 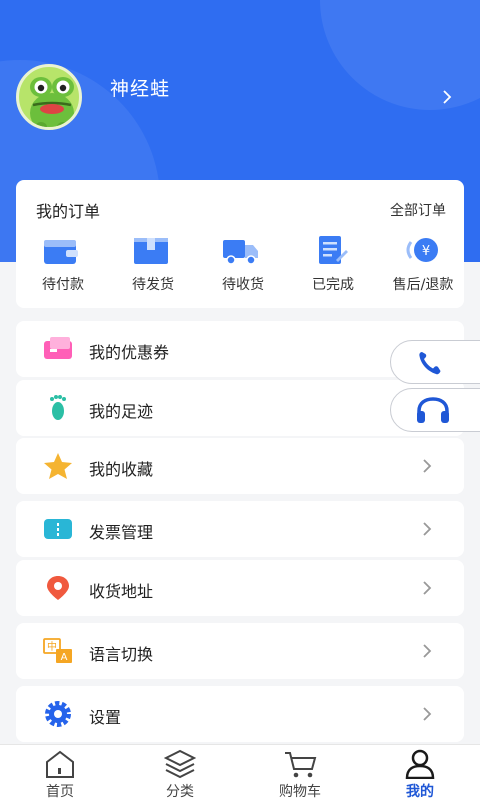 What do you see at coordinates (58, 714) in the screenshot?
I see `gear-icon` at bounding box center [58, 714].